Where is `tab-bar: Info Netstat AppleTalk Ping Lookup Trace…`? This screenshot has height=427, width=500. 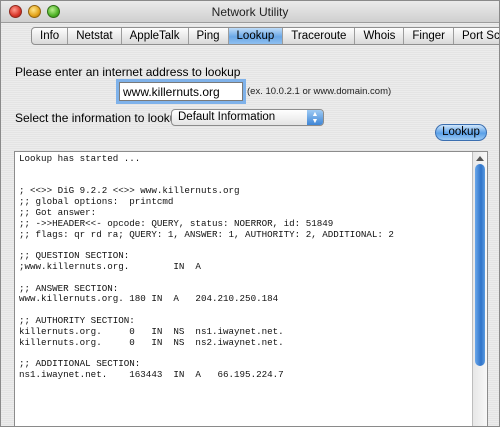
tab-bar: Info Netstat AppleTalk Ping Lookup Trace… is located at coordinates (265, 36).